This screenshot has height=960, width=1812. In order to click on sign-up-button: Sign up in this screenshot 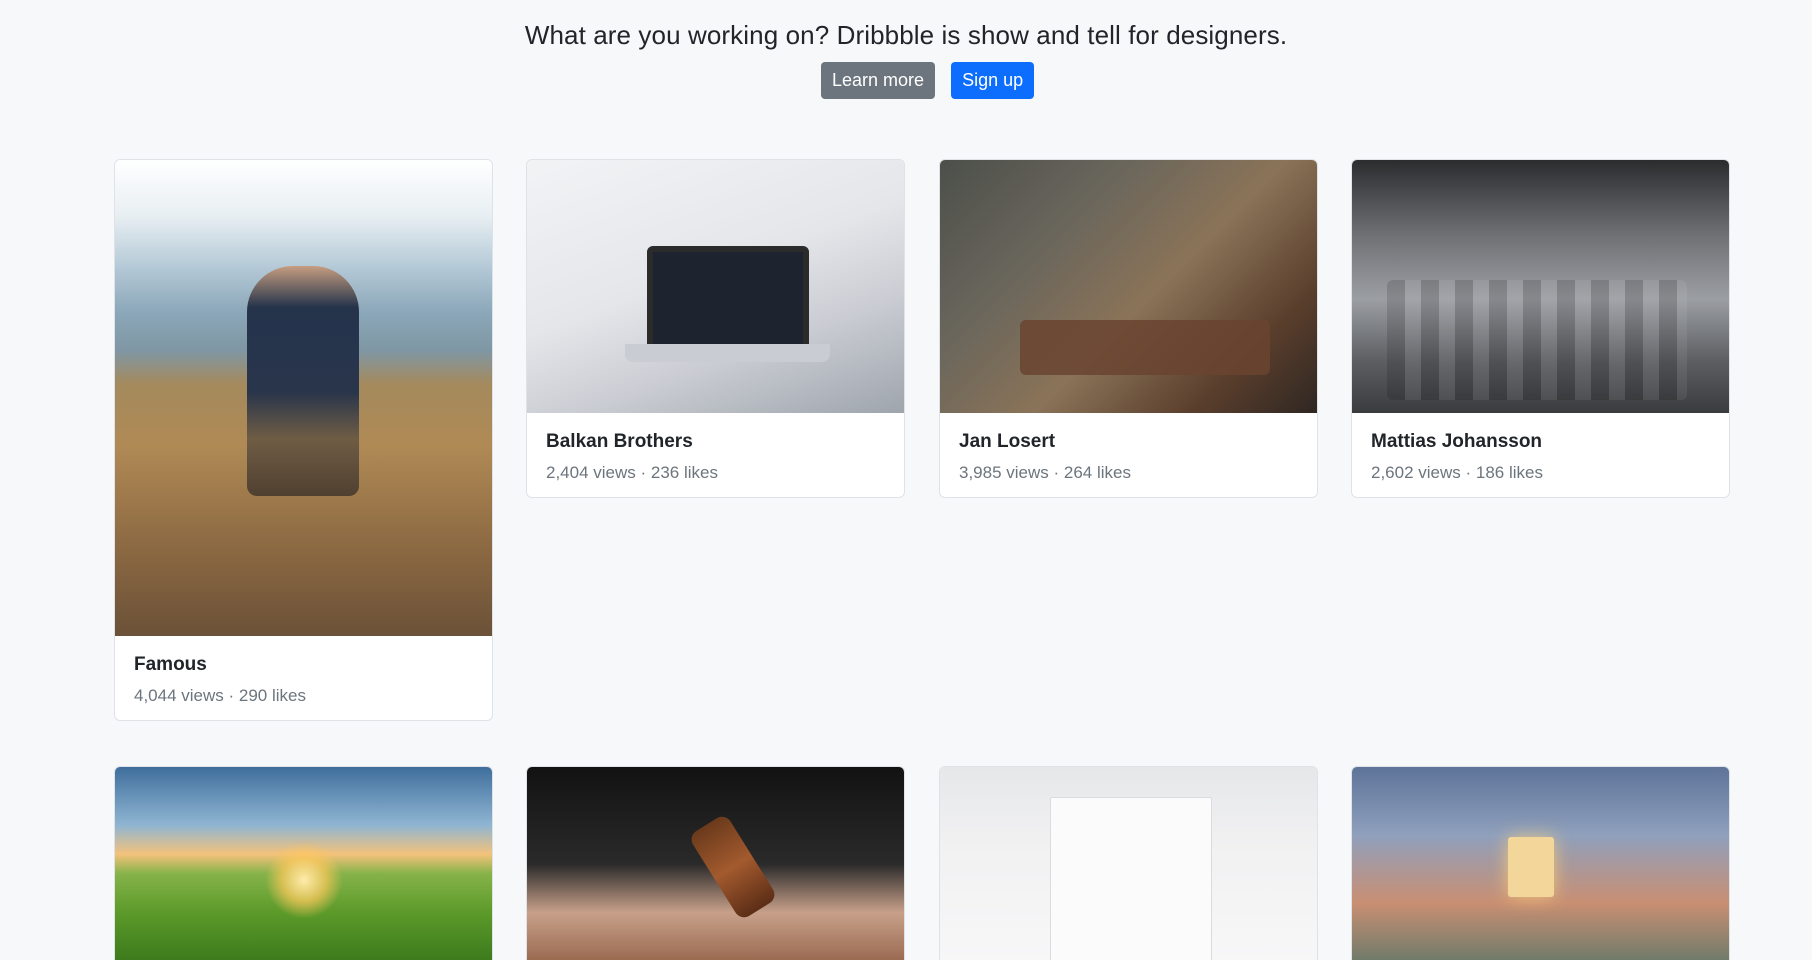, I will do `click(993, 80)`.